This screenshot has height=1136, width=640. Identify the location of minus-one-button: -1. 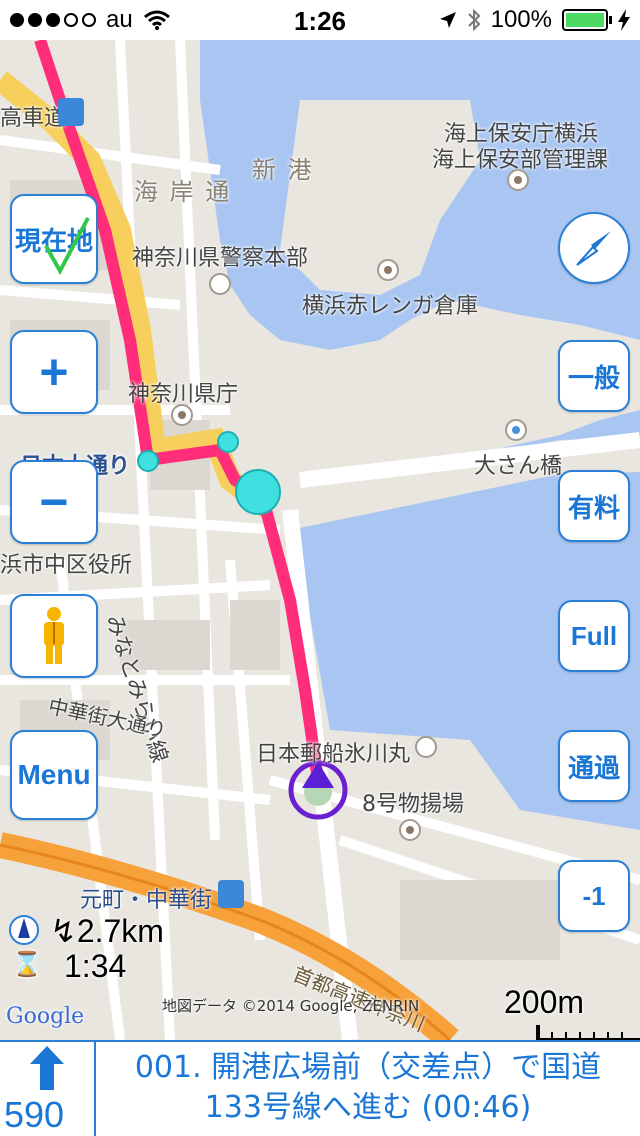
(594, 896).